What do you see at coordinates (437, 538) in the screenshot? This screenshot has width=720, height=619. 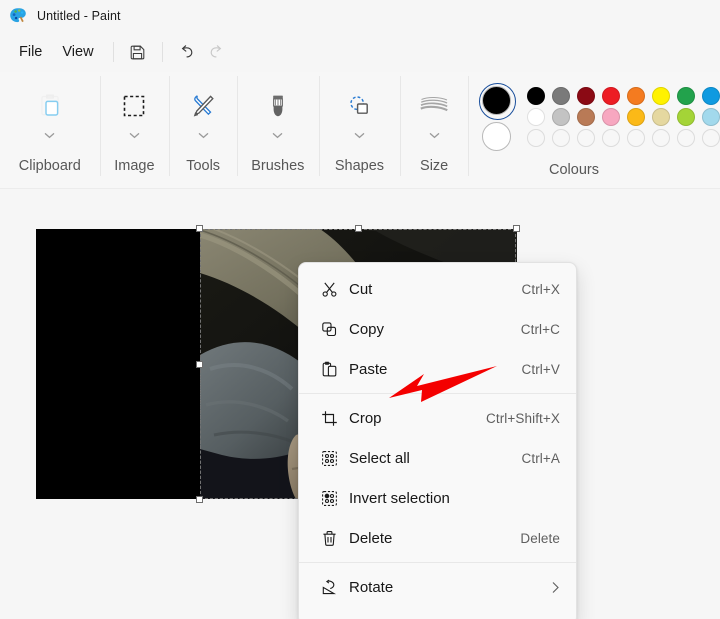 I see `context-menu-item-delete: Delete Delete` at bounding box center [437, 538].